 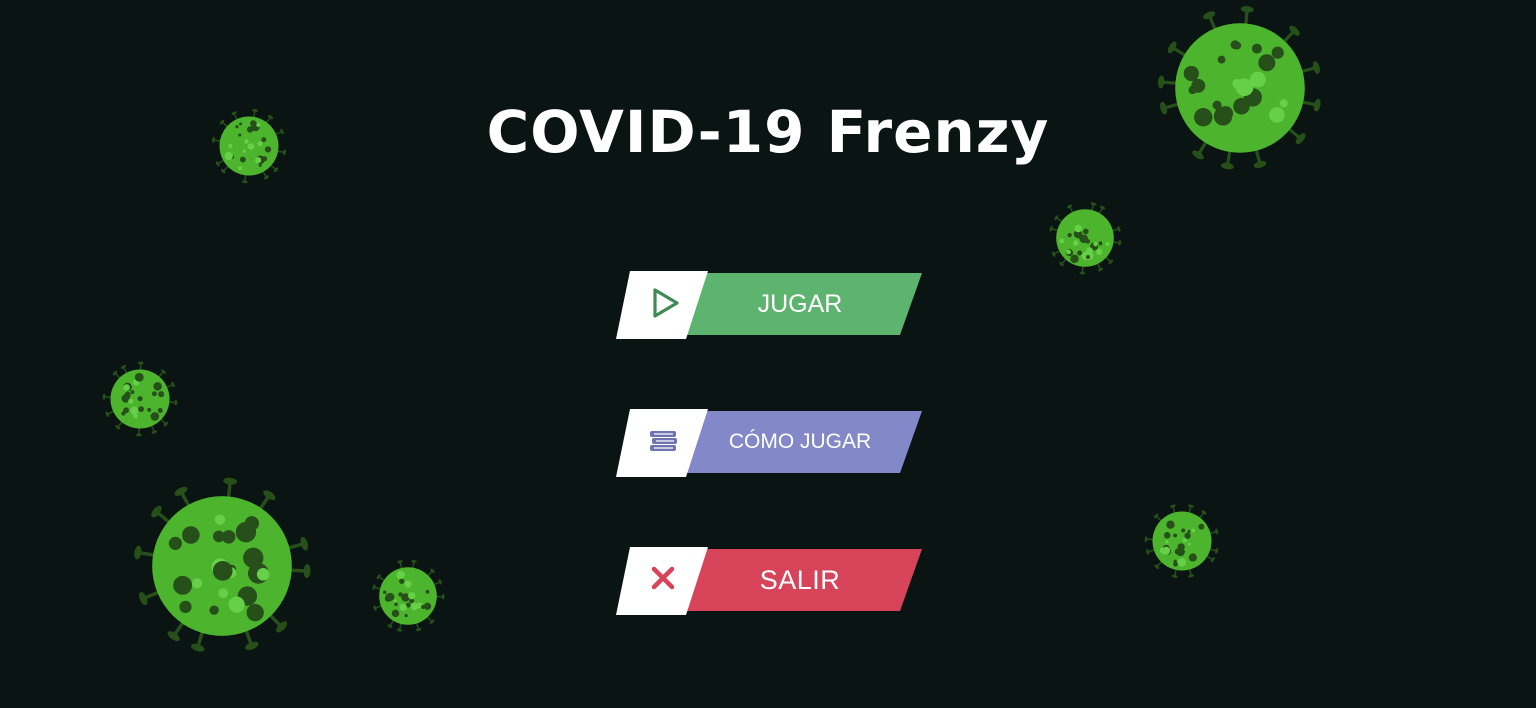 I want to click on play-button: JUGAR, so click(x=769, y=305).